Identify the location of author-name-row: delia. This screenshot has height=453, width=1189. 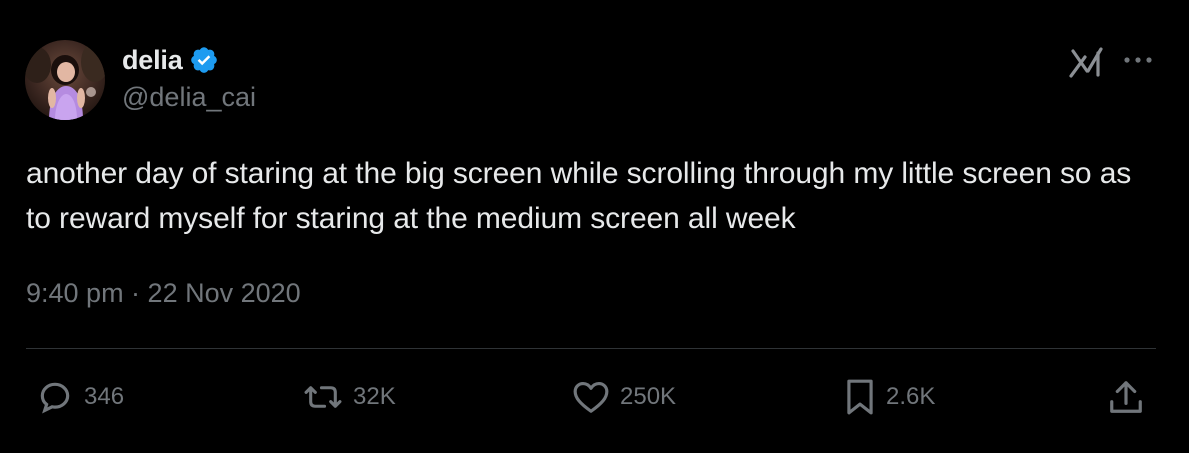
(170, 60).